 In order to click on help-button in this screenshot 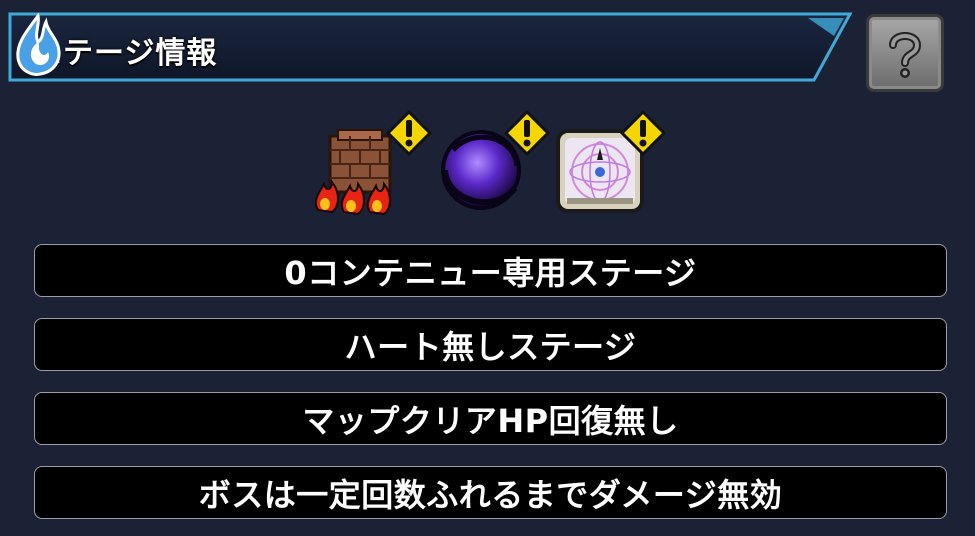, I will do `click(905, 53)`.